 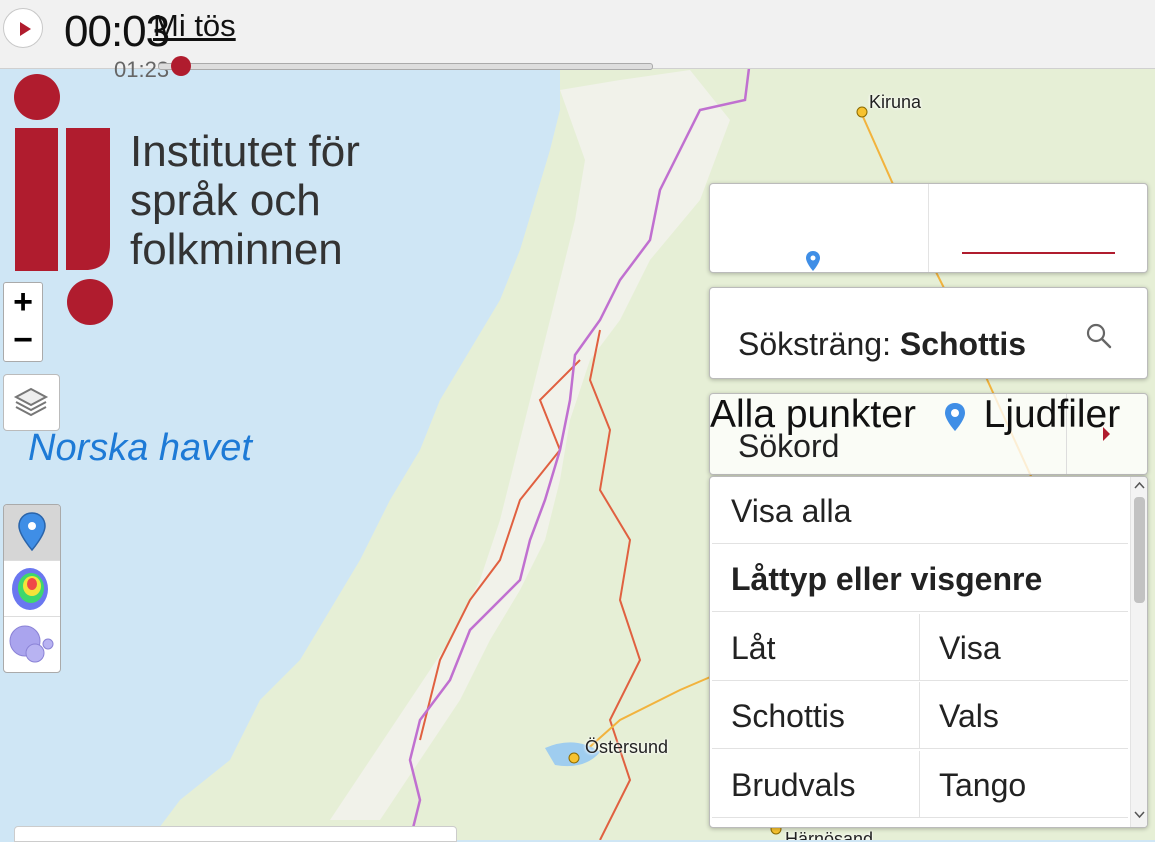 I want to click on search-panel: Söksträng: Schottis, so click(x=928, y=333).